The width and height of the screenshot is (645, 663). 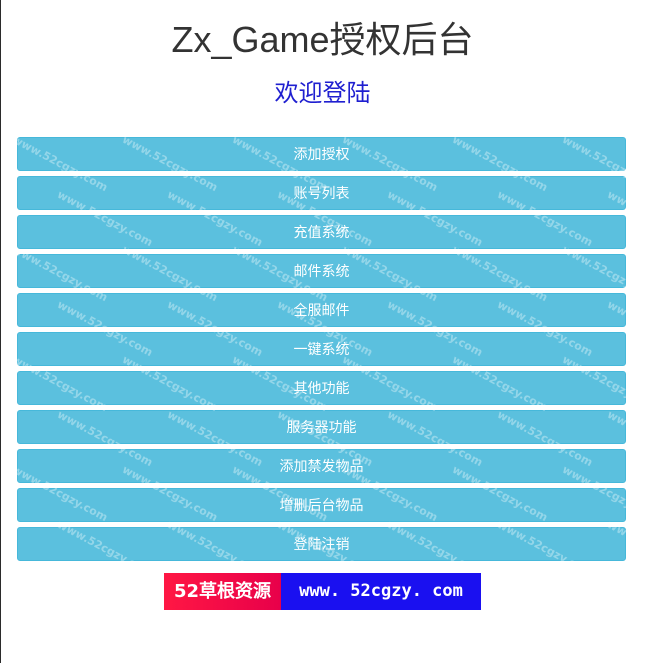 I want to click on logout-button: 登陆注销, so click(x=321, y=544).